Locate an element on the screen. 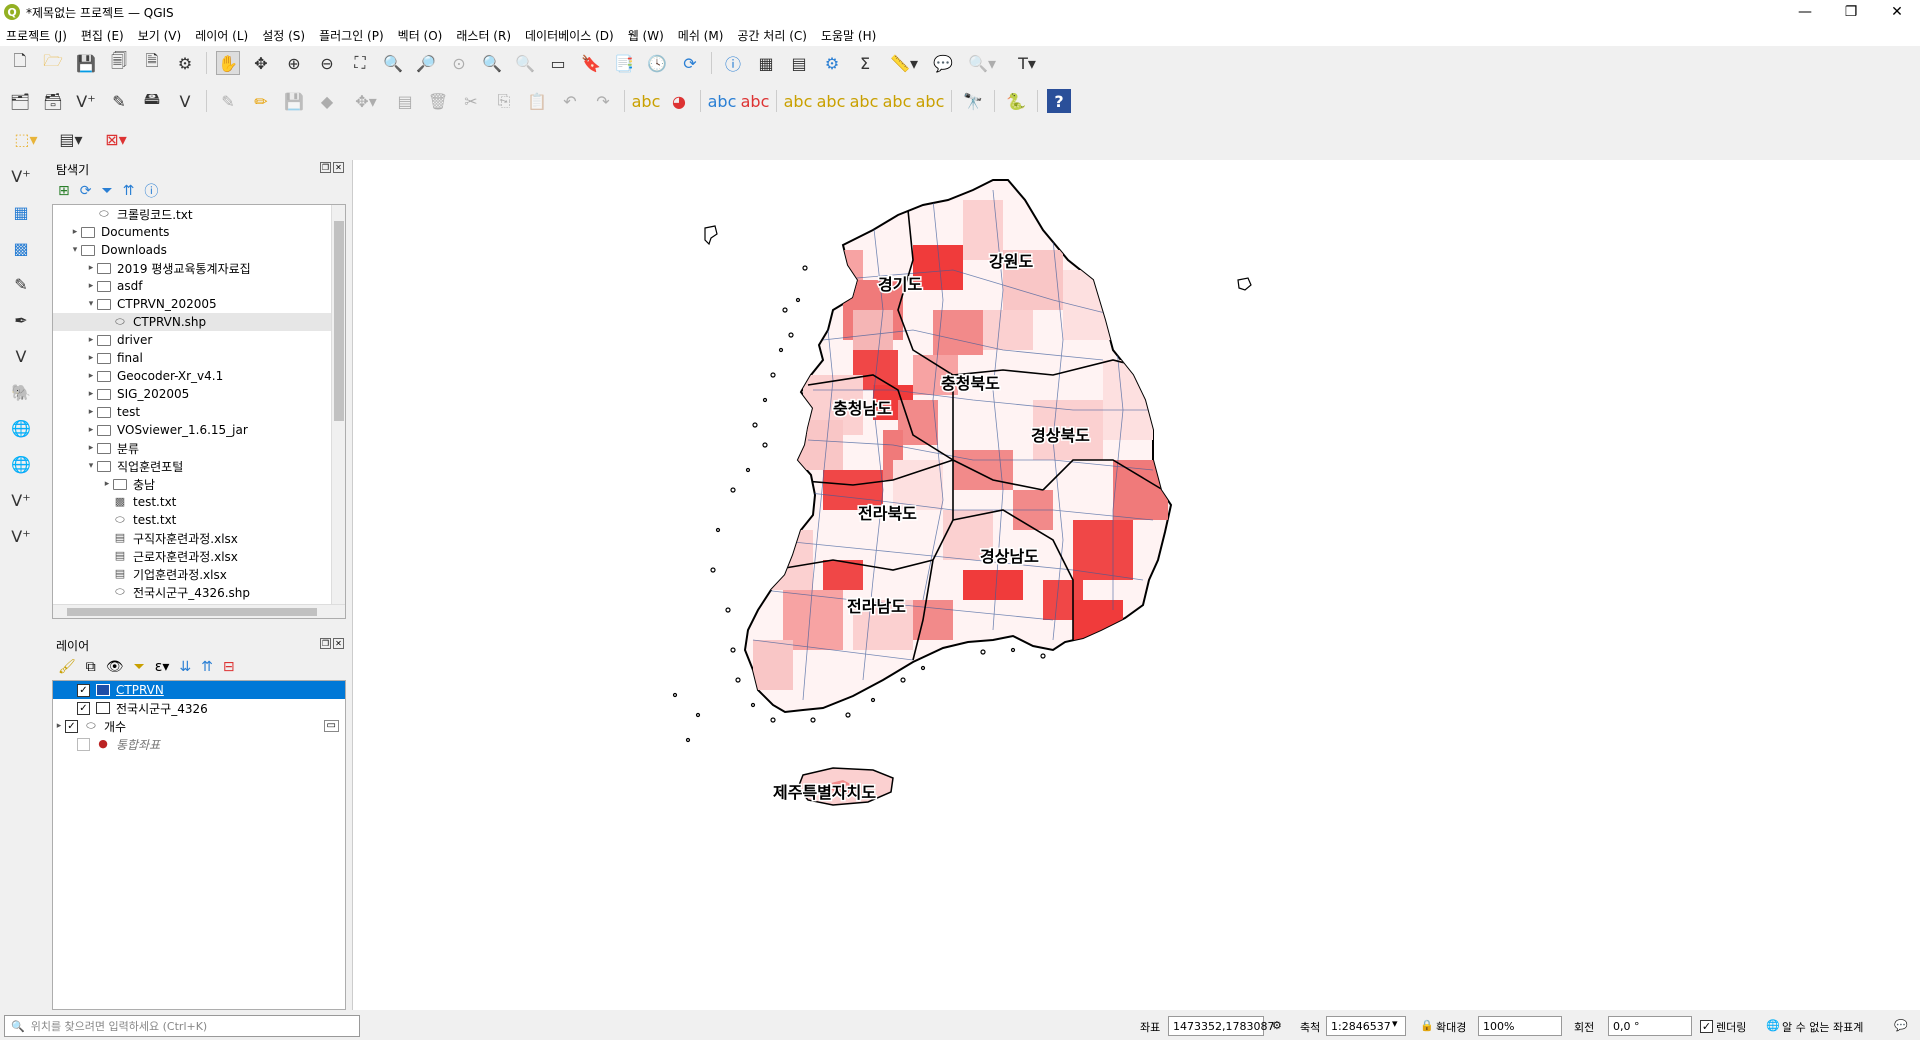 This screenshot has width=1920, height=1040. browser-item: ▸ Geocoder-Xr_v4.1 is located at coordinates (199, 376).